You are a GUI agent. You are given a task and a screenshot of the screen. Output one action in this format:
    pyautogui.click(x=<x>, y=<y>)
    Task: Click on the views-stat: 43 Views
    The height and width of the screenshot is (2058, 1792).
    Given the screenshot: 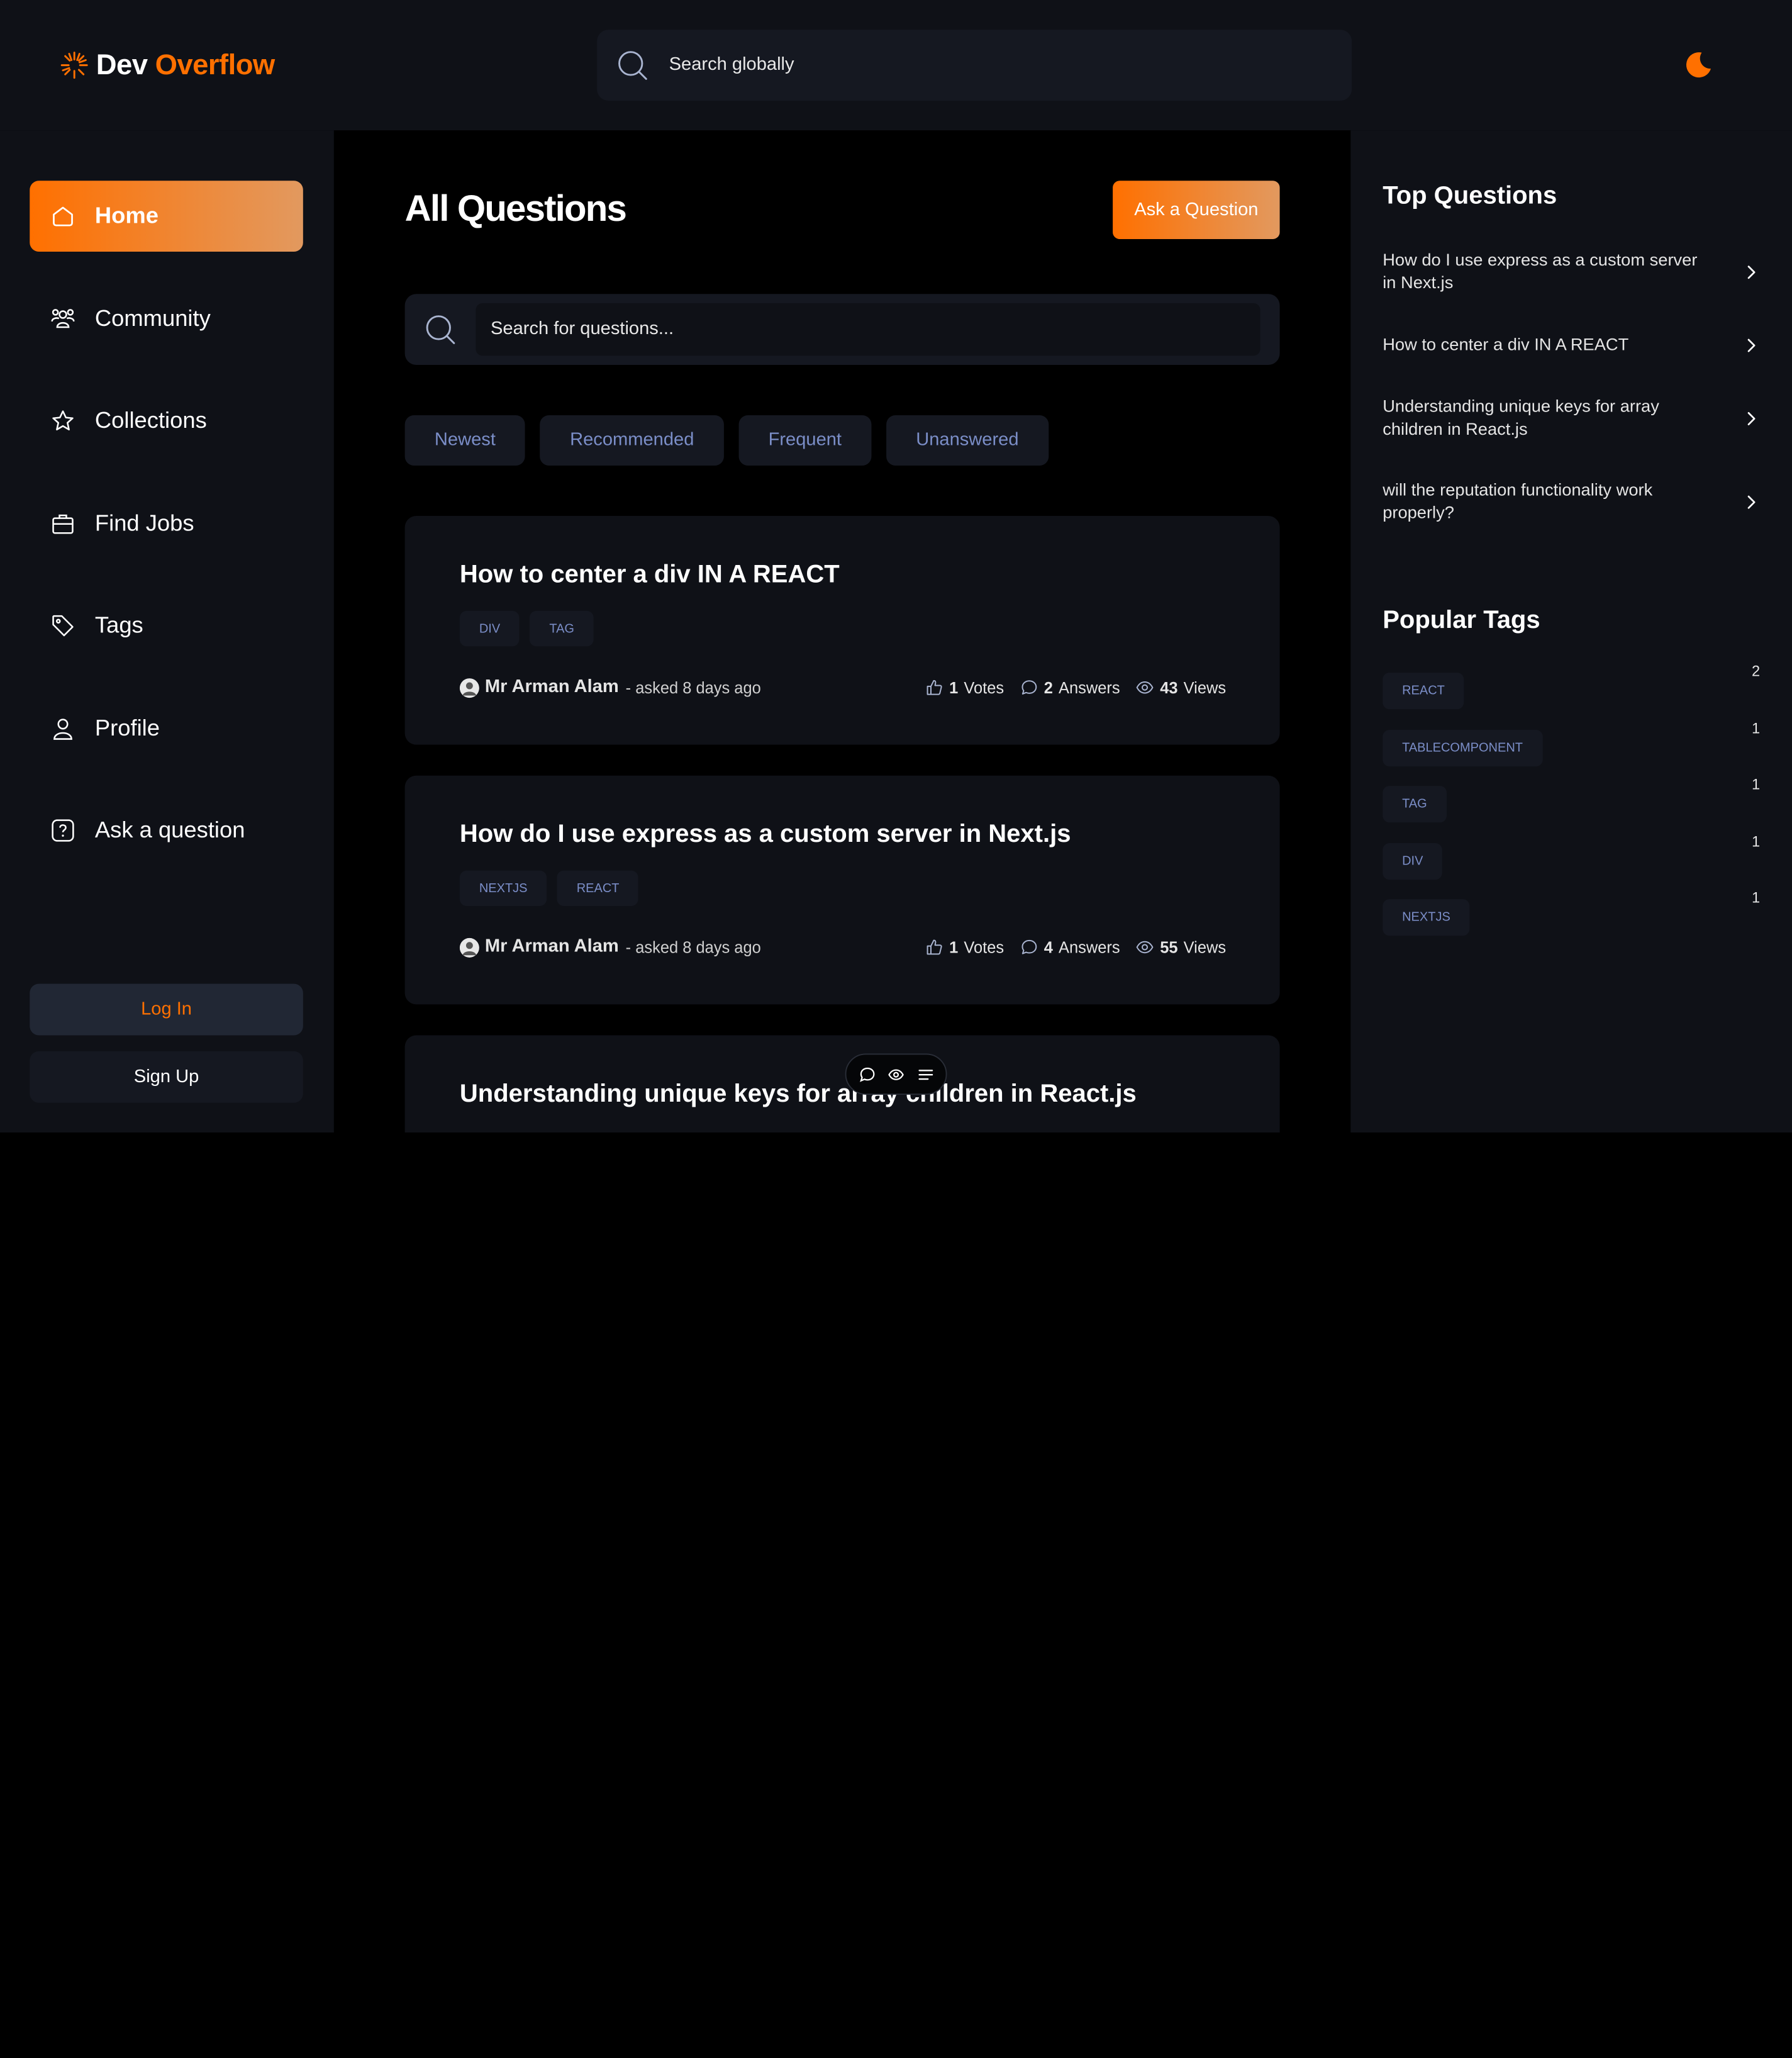 What is the action you would take?
    pyautogui.click(x=1181, y=687)
    